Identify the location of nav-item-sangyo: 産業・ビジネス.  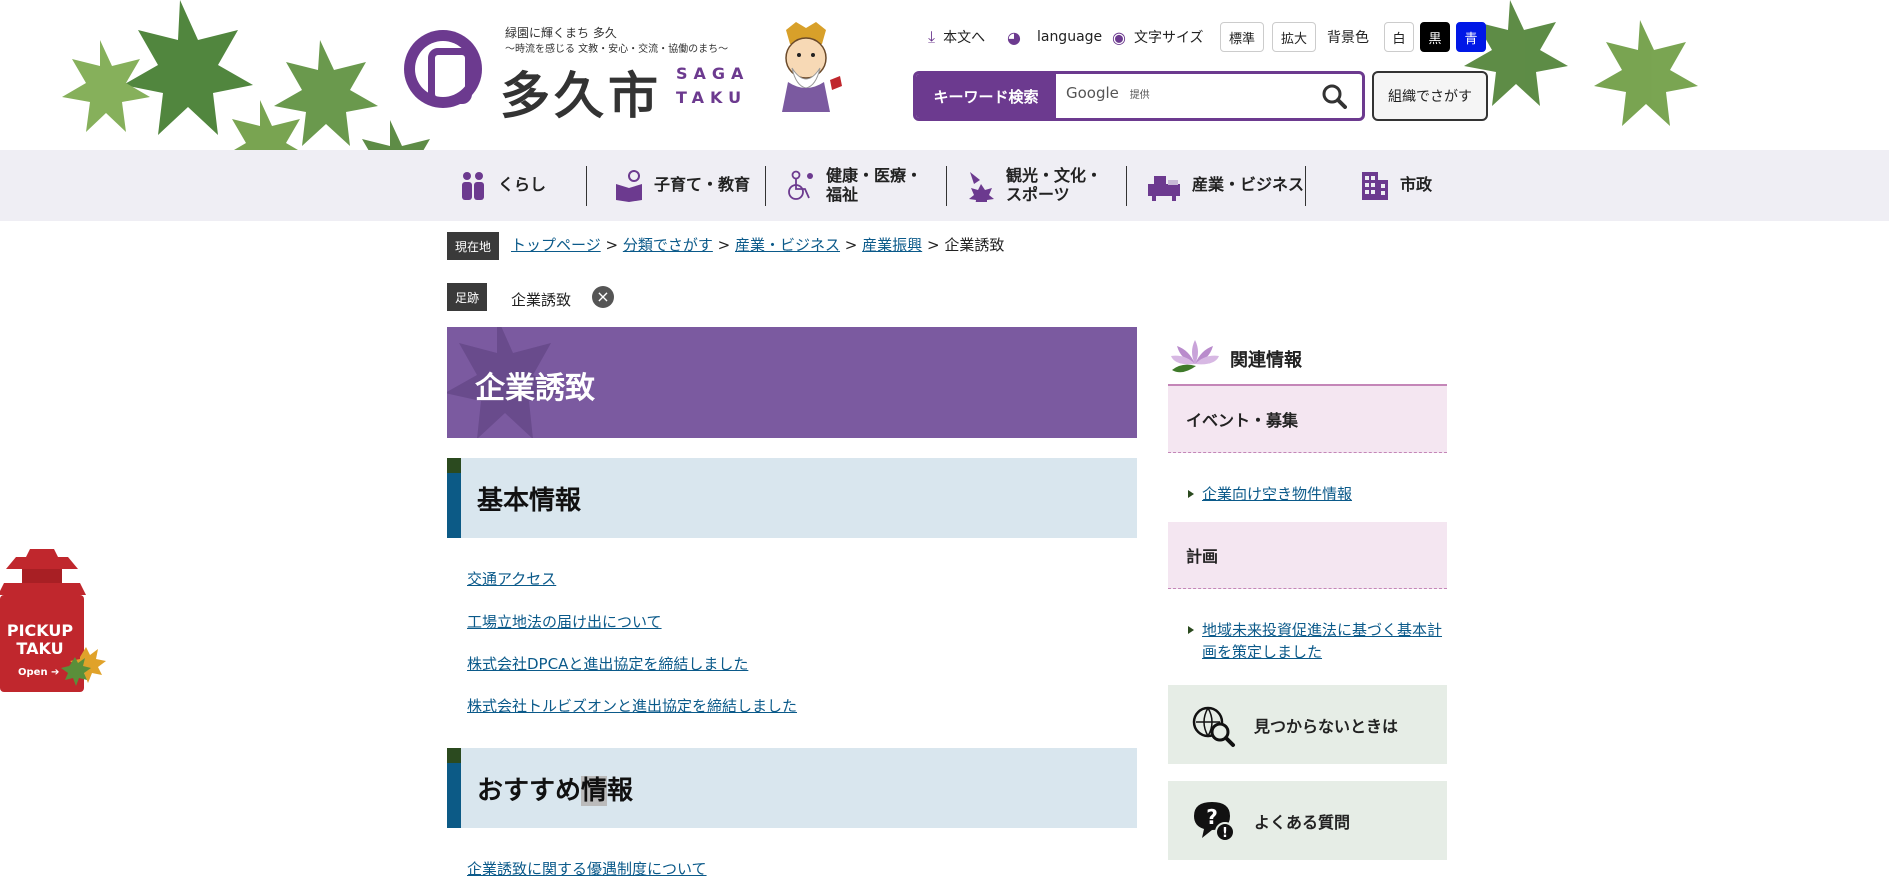
(1225, 185).